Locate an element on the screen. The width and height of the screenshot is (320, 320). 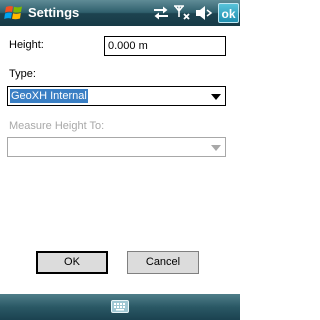
window-title: Settings is located at coordinates (54, 12).